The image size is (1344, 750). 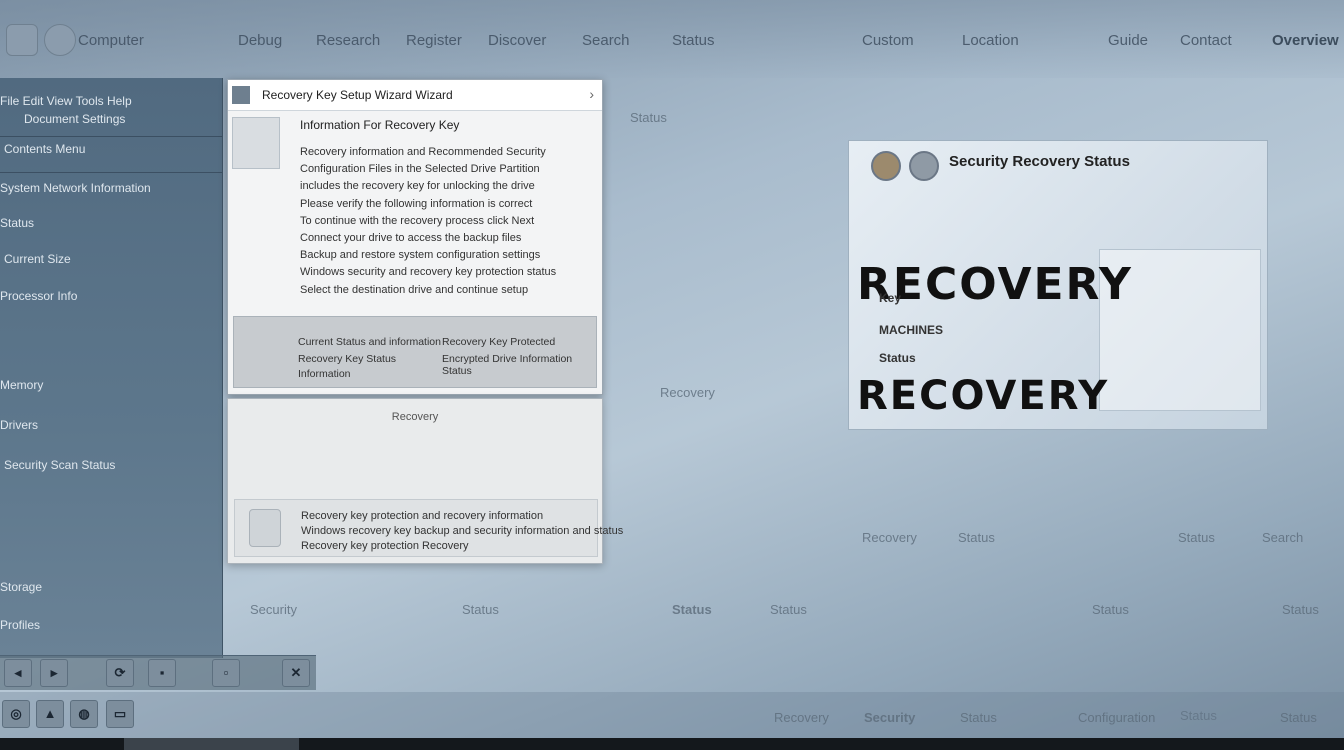 What do you see at coordinates (211, 744) in the screenshot?
I see `active-task-tab` at bounding box center [211, 744].